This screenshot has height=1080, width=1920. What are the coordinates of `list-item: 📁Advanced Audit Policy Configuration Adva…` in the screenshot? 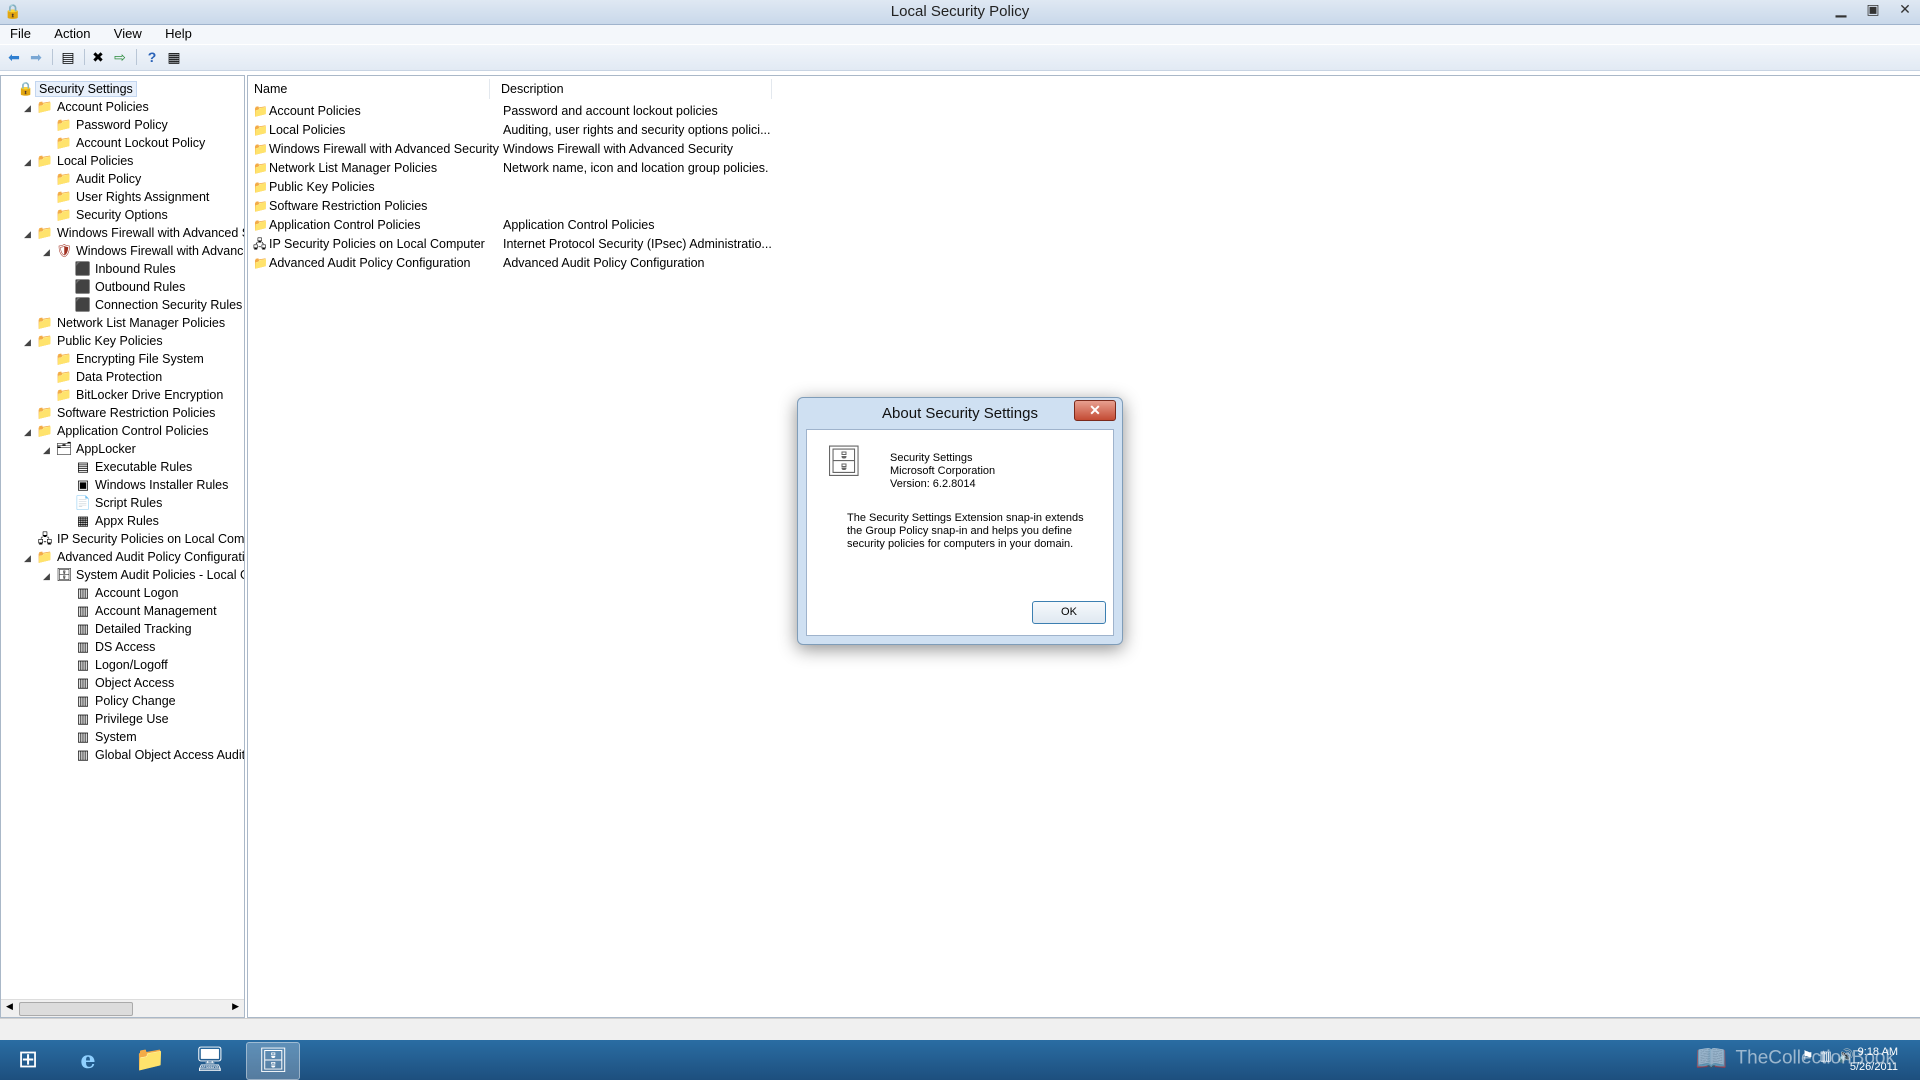 It's located at (479, 263).